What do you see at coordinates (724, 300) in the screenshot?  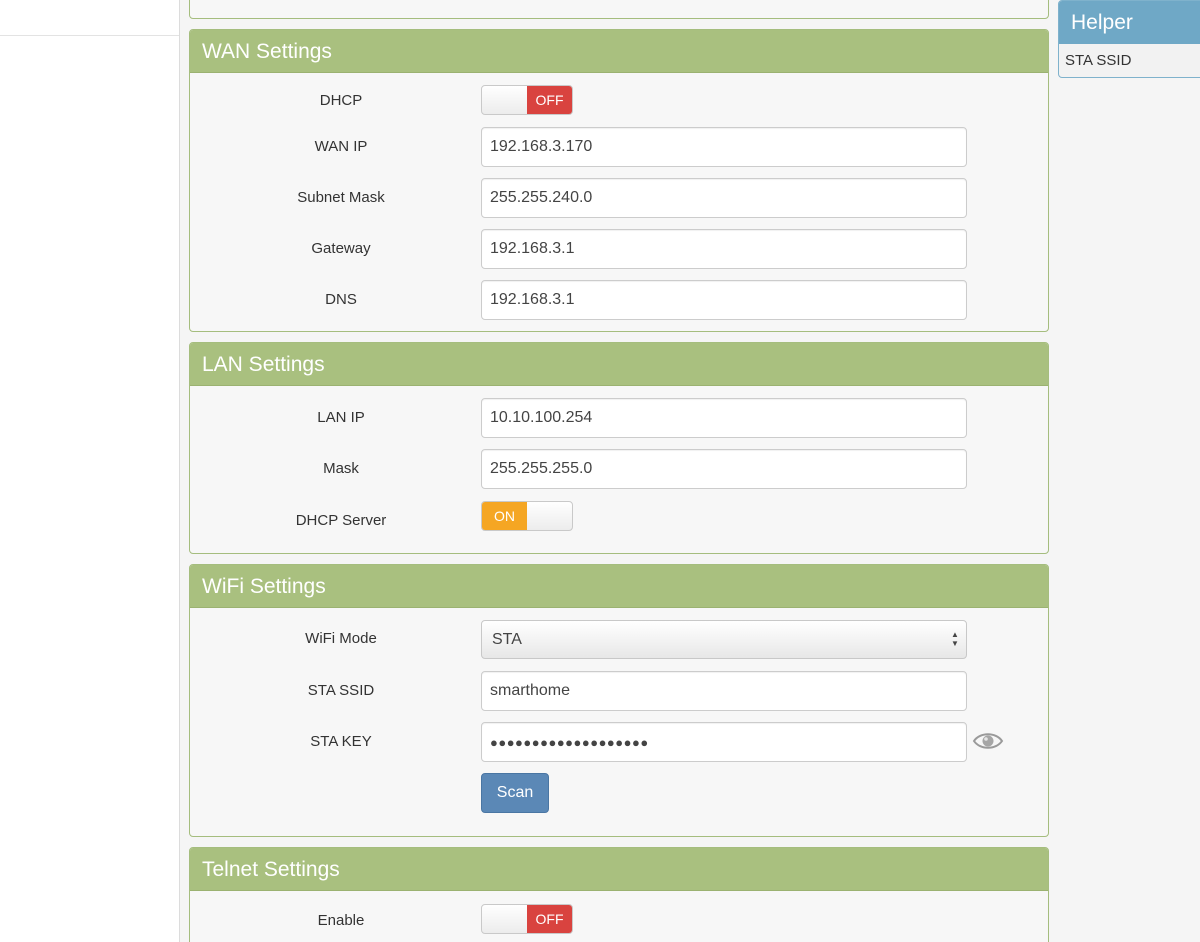 I see `dns-input` at bounding box center [724, 300].